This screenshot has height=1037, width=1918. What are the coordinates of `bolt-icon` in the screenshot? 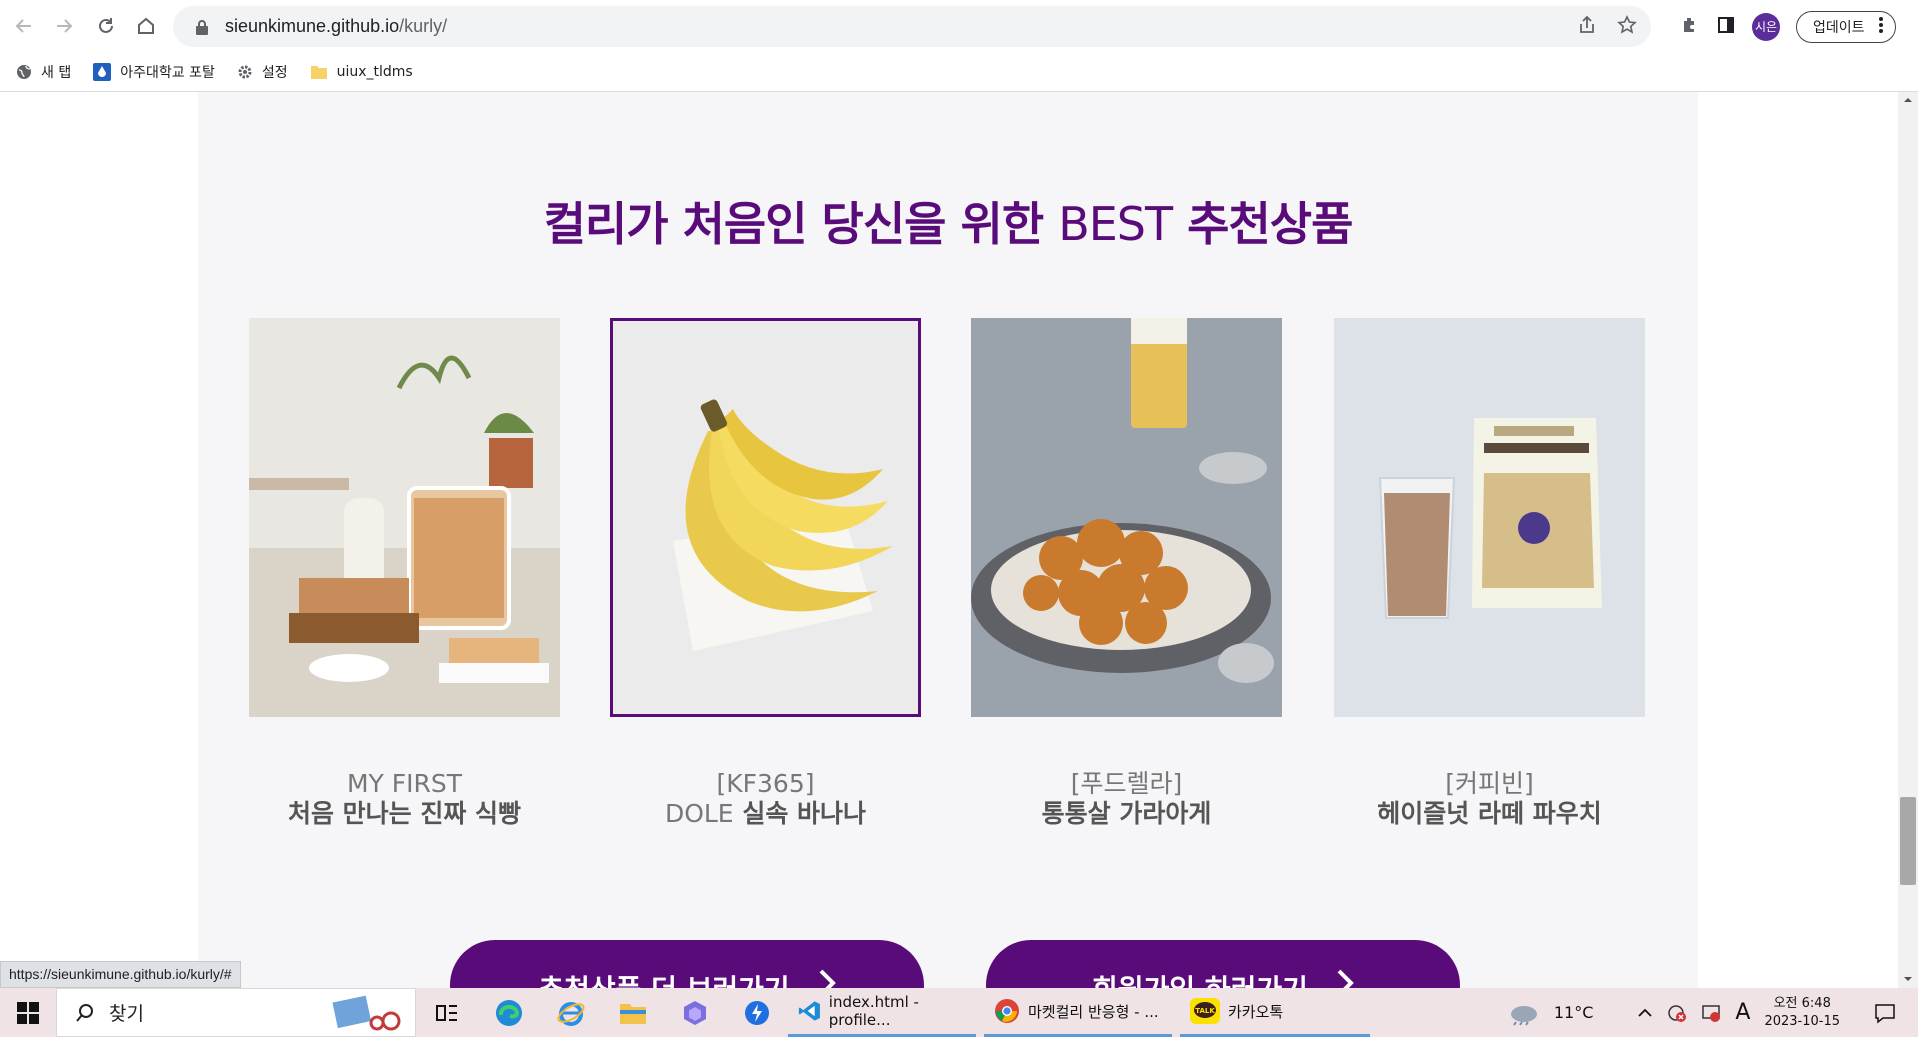 It's located at (757, 1012).